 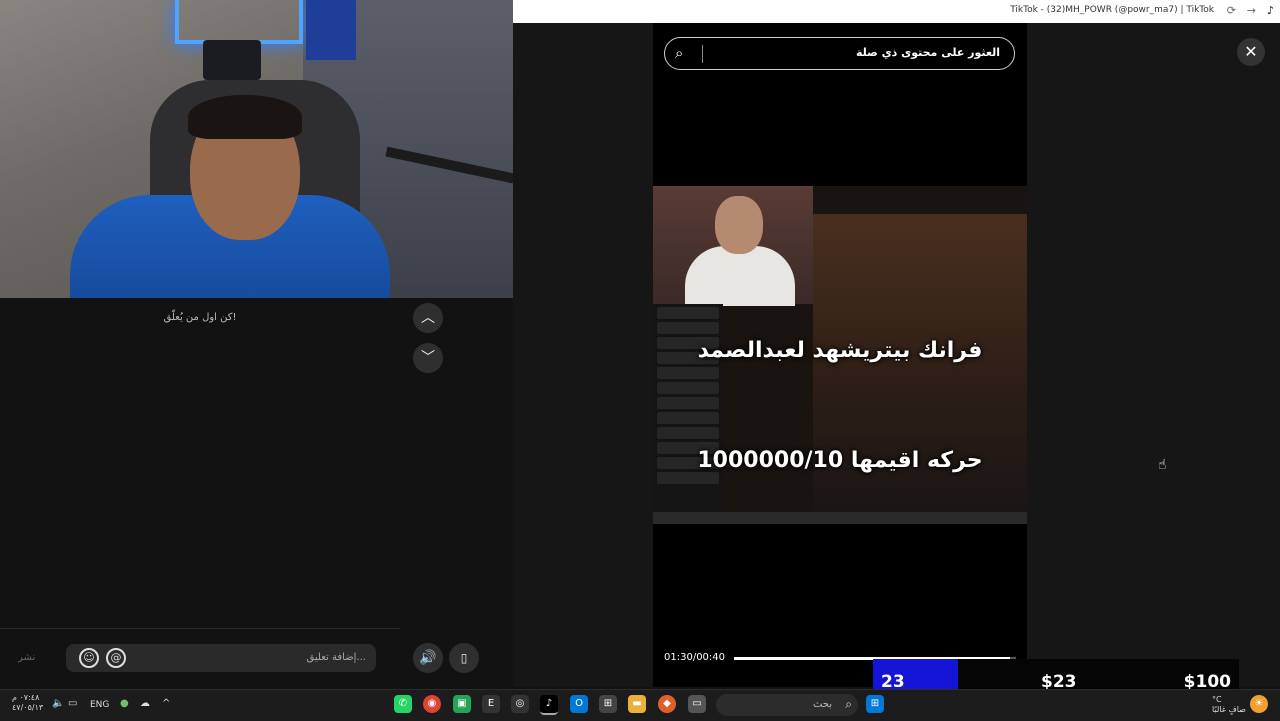 I want to click on close-icon: ✕, so click(x=1251, y=51).